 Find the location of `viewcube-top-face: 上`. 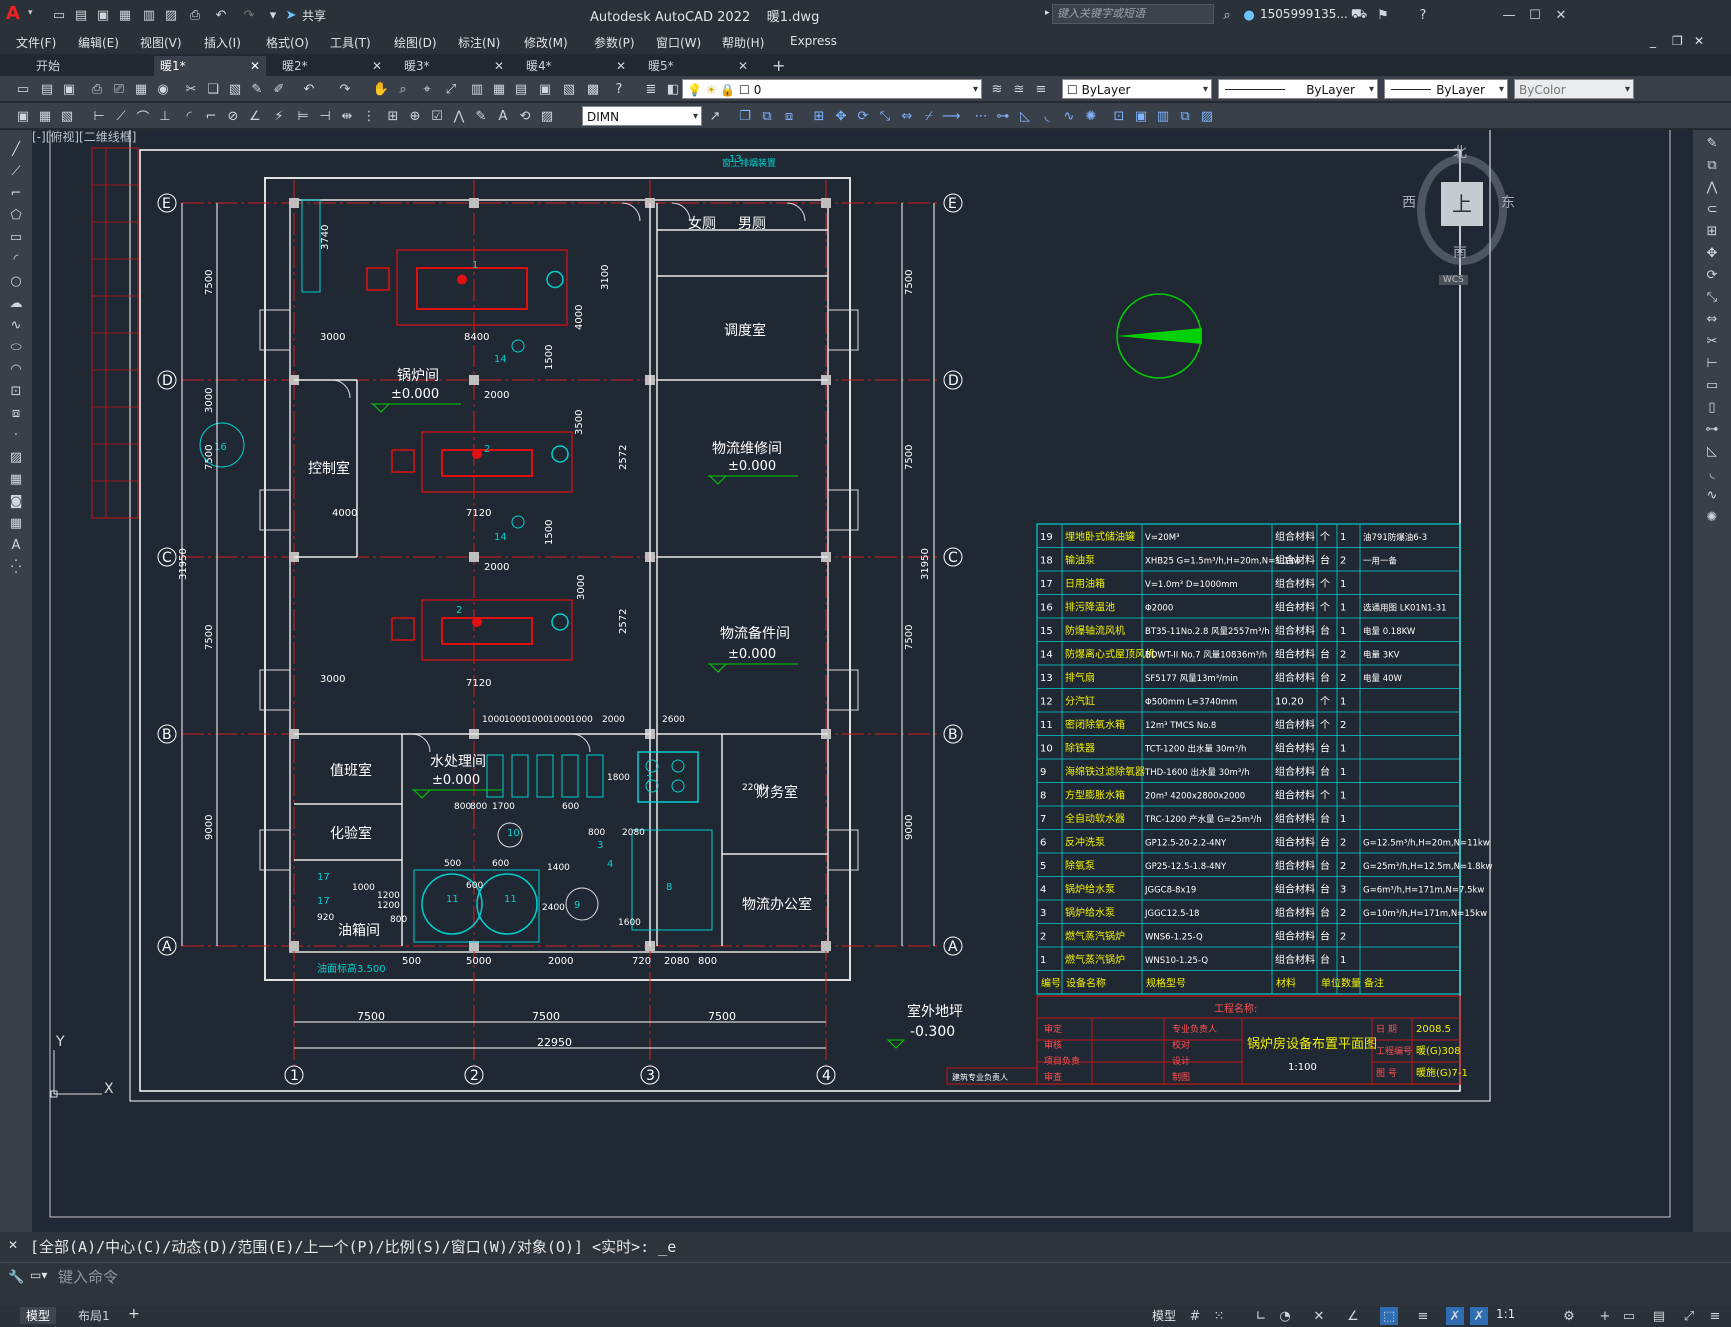

viewcube-top-face: 上 is located at coordinates (1462, 204).